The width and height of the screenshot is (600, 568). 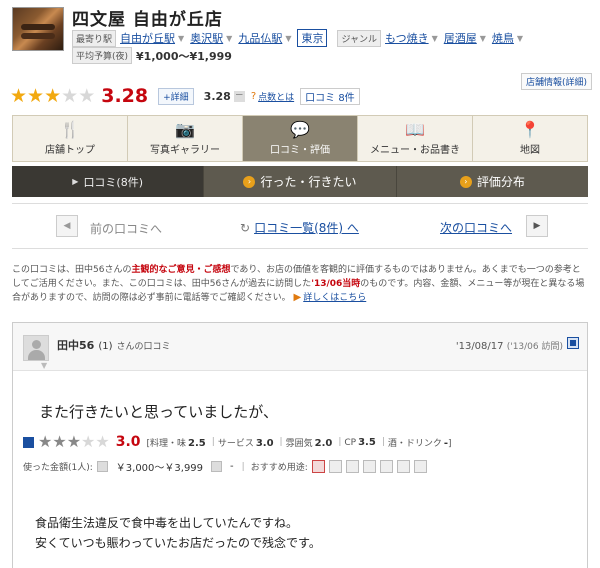 I want to click on store-info-button: 店舗情報(詳細), so click(x=556, y=81).